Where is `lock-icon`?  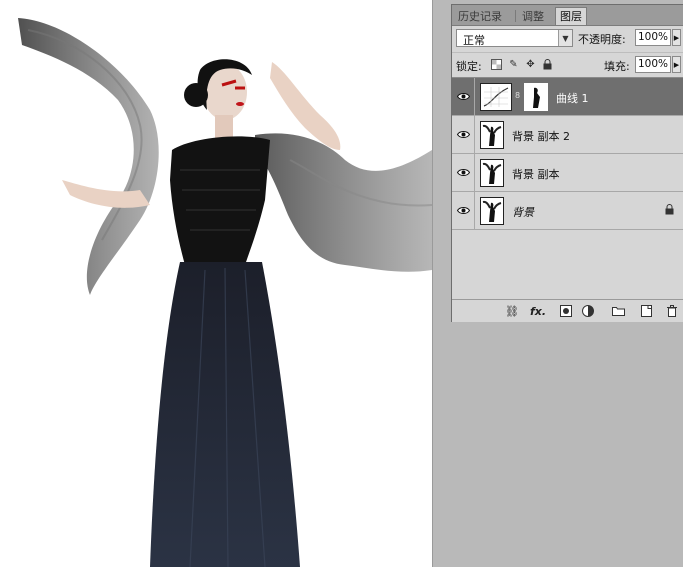
lock-icon is located at coordinates (669, 211).